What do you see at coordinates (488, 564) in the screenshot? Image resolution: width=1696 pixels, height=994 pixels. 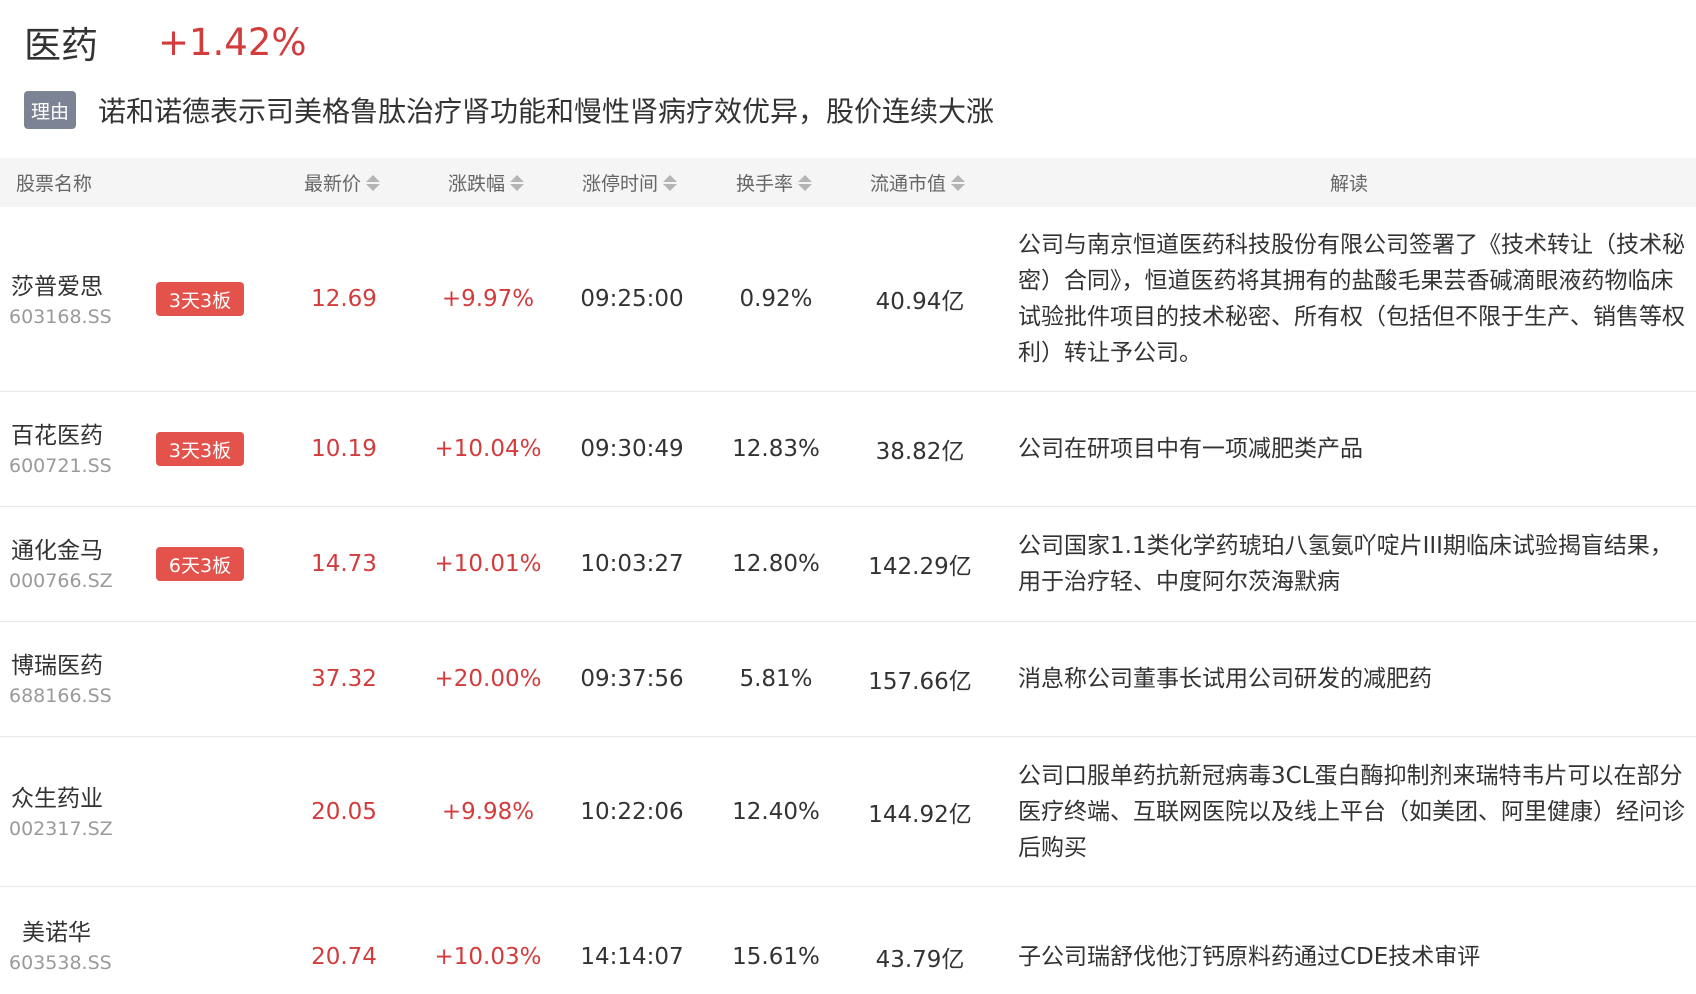 I see `change-cell: +10.01%` at bounding box center [488, 564].